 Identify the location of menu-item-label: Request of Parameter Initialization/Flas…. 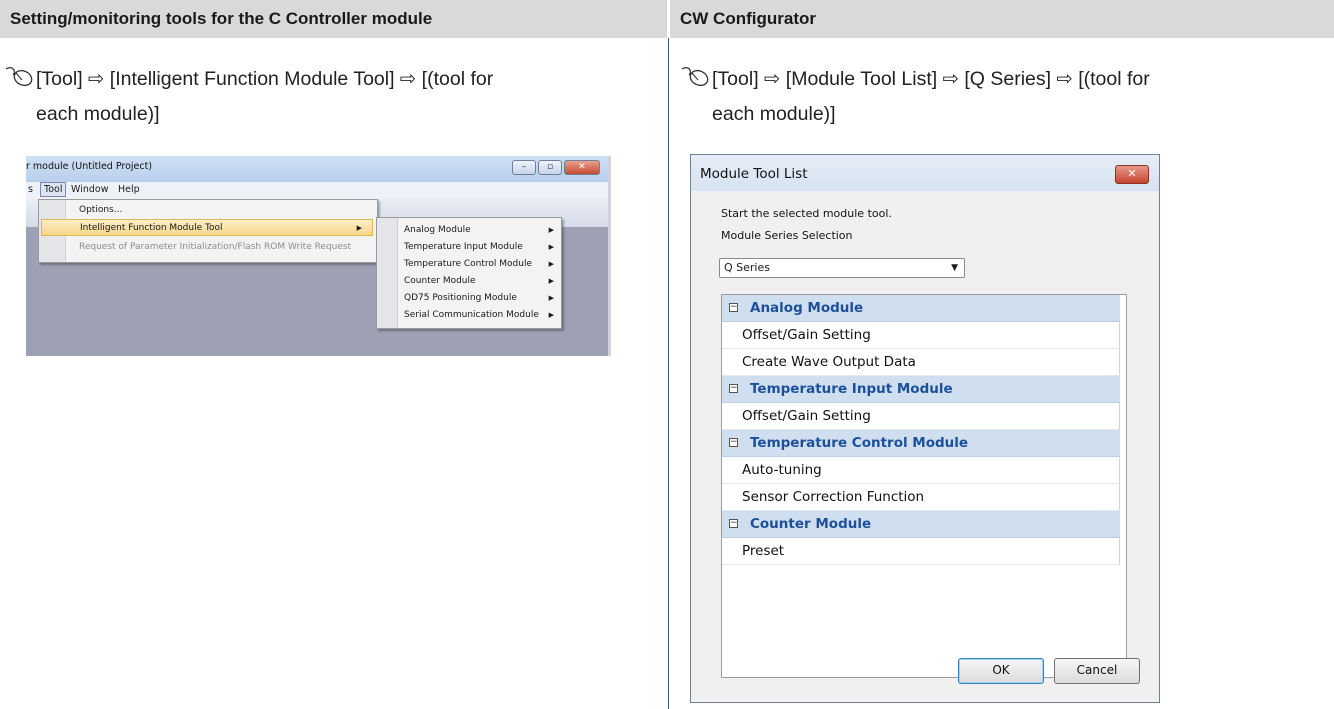
(215, 247).